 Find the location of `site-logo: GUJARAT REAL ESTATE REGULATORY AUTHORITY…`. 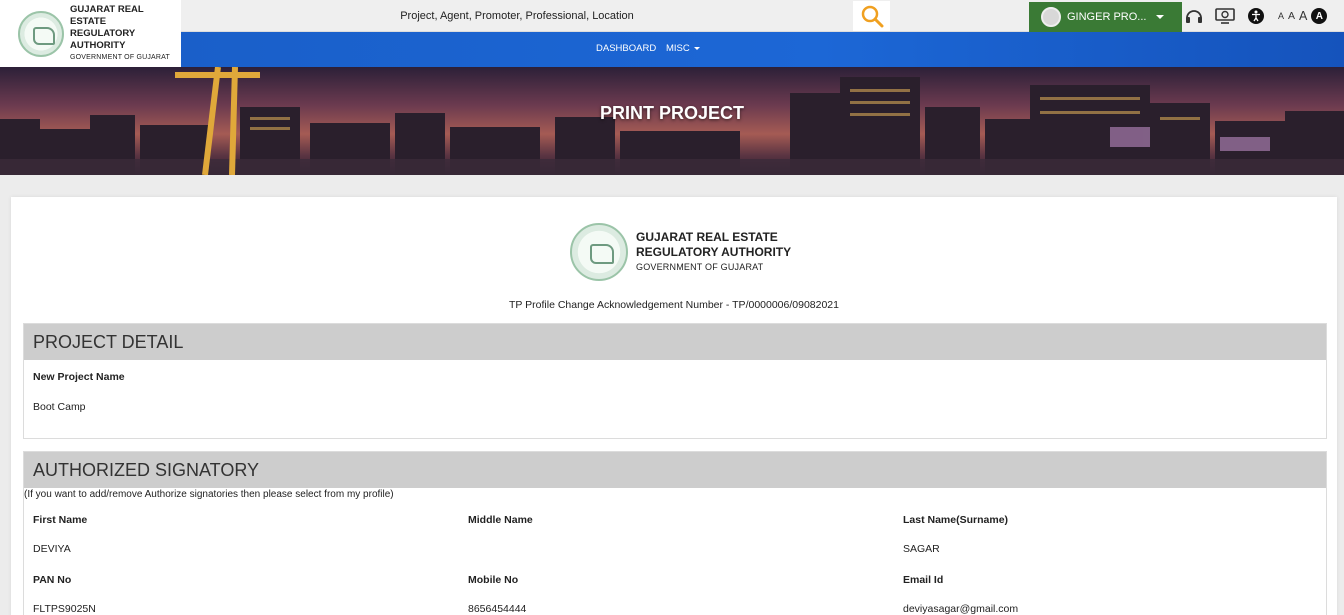

site-logo: GUJARAT REAL ESTATE REGULATORY AUTHORITY… is located at coordinates (90, 33).